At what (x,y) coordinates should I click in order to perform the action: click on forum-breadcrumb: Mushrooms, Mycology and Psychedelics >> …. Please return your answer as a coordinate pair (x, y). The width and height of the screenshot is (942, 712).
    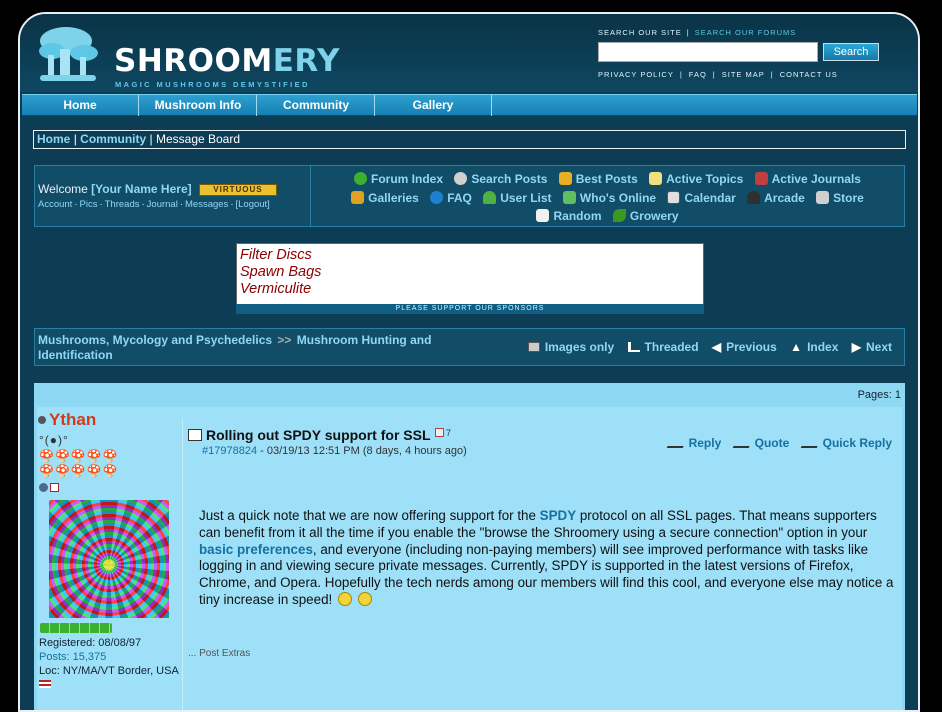
    Looking at the image, I should click on (238, 348).